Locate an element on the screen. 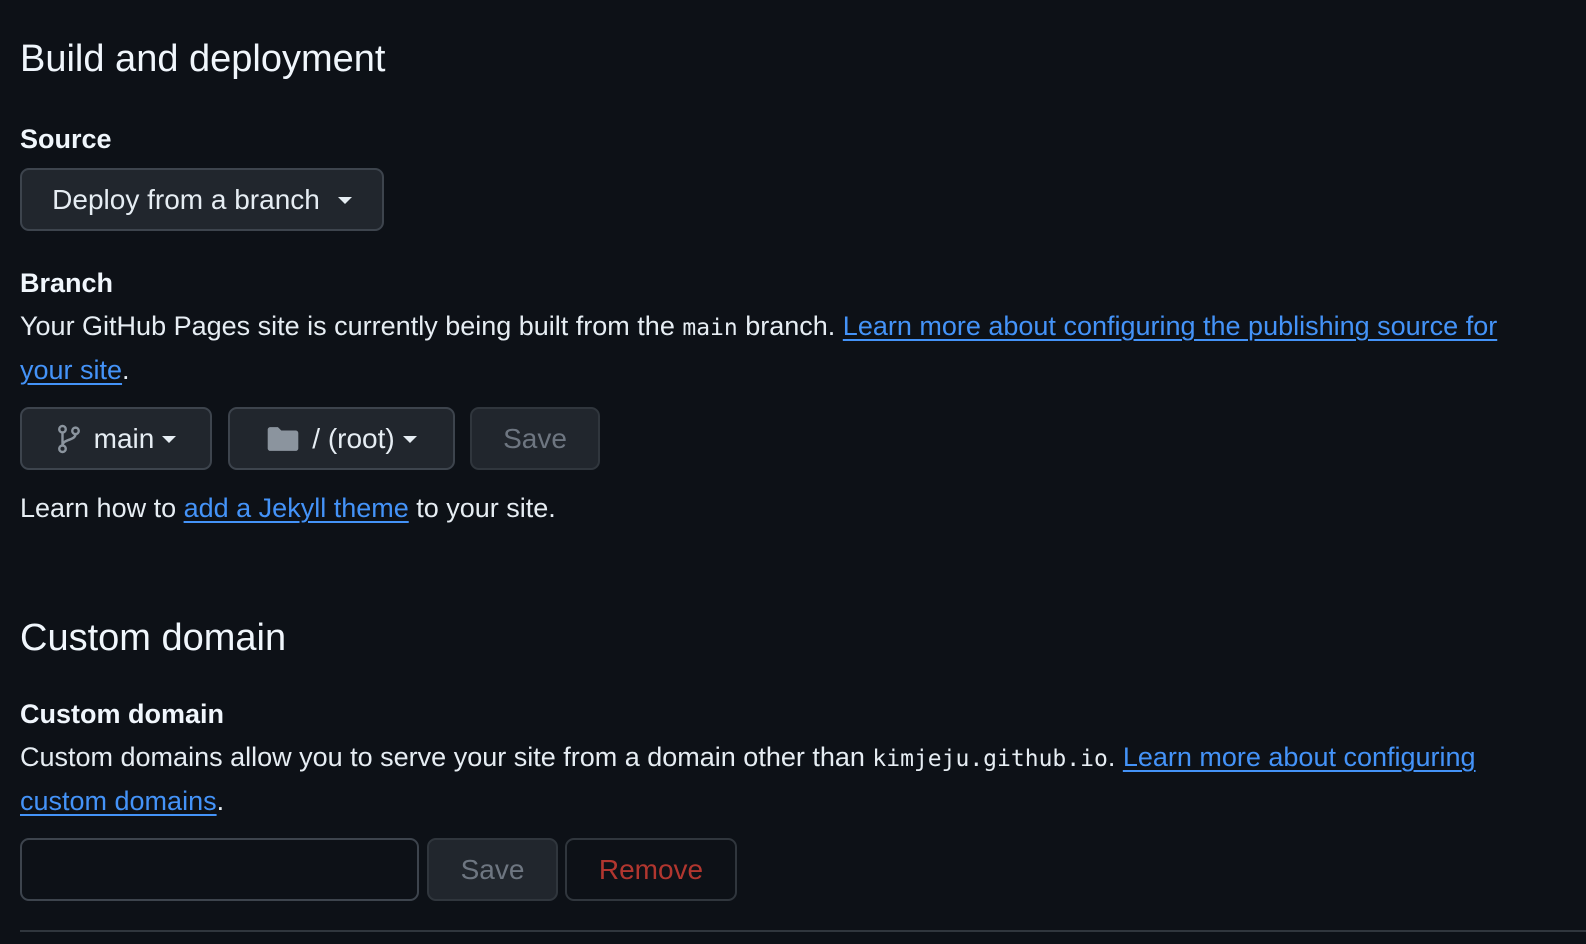 The width and height of the screenshot is (1586, 944). branch-desc-suffix: . is located at coordinates (126, 370).